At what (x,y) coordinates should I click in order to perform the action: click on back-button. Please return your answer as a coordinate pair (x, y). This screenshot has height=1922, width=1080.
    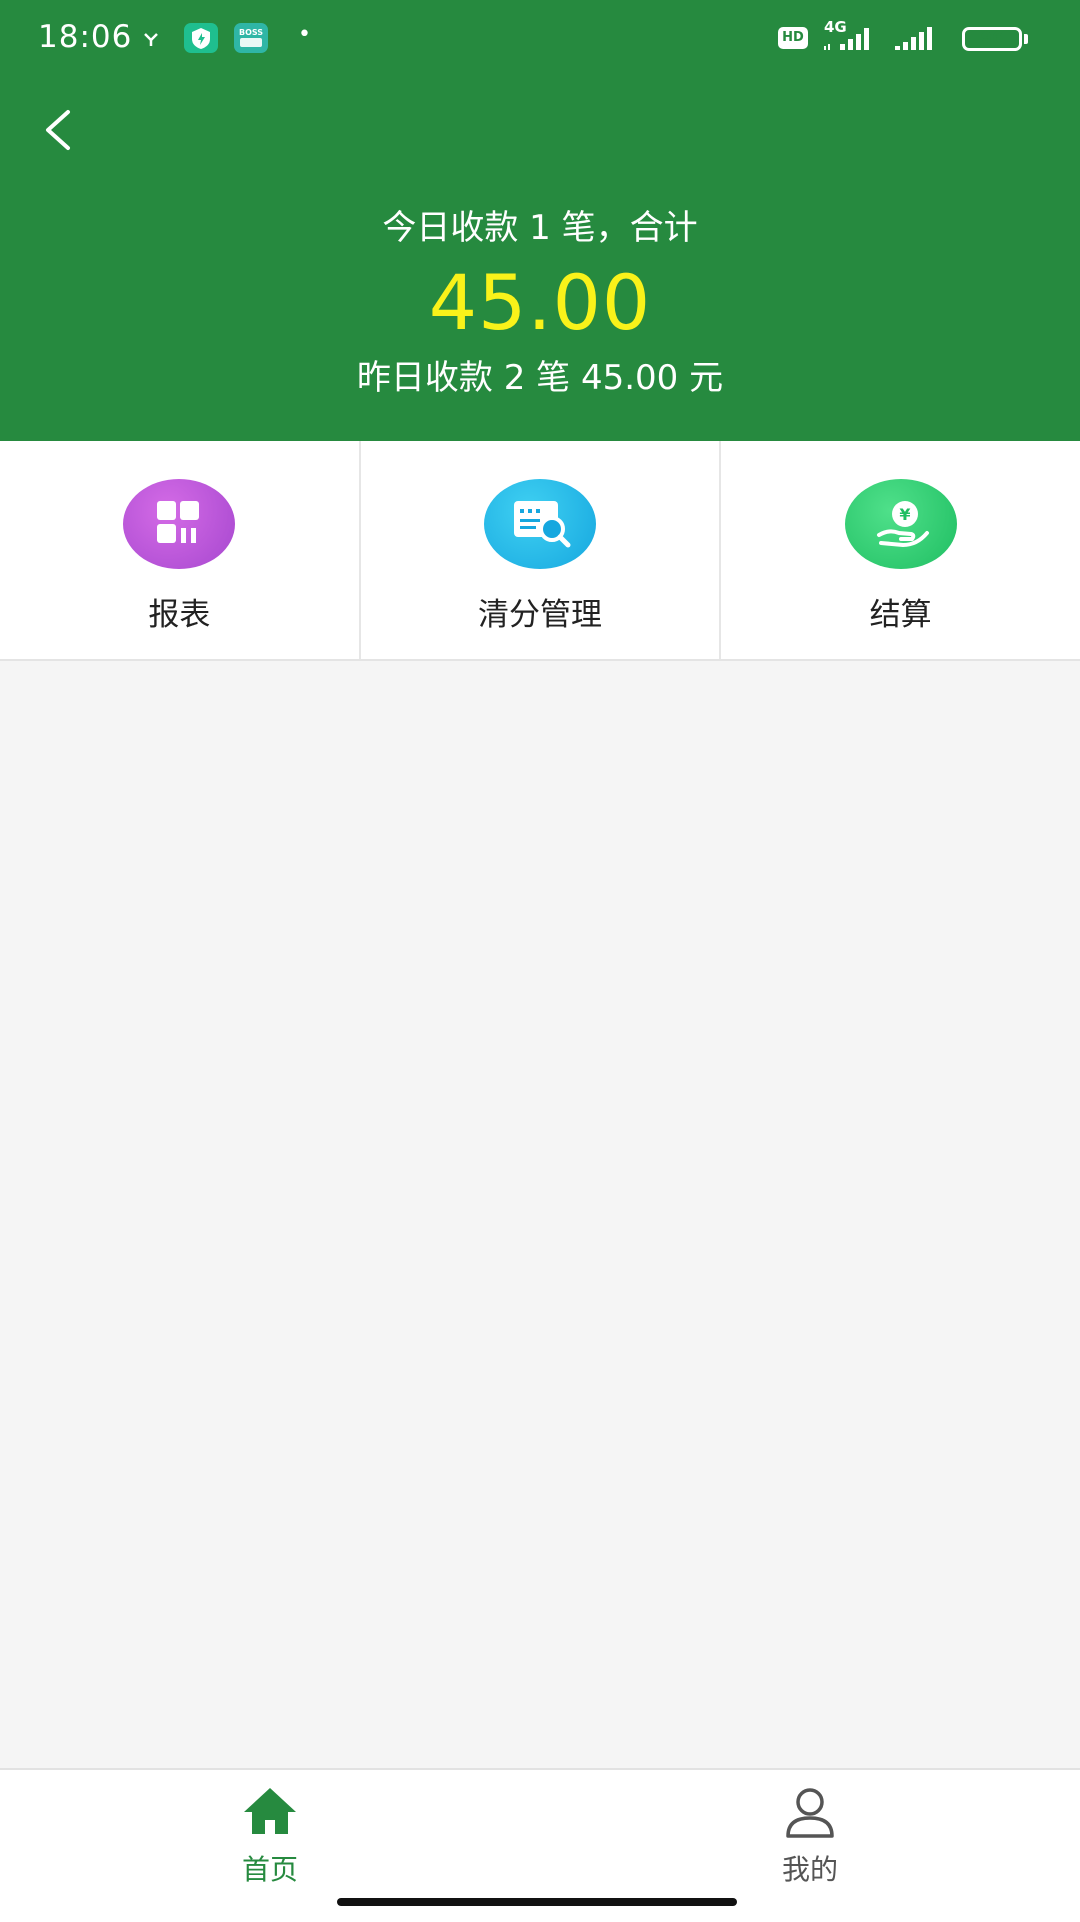
    Looking at the image, I should click on (60, 130).